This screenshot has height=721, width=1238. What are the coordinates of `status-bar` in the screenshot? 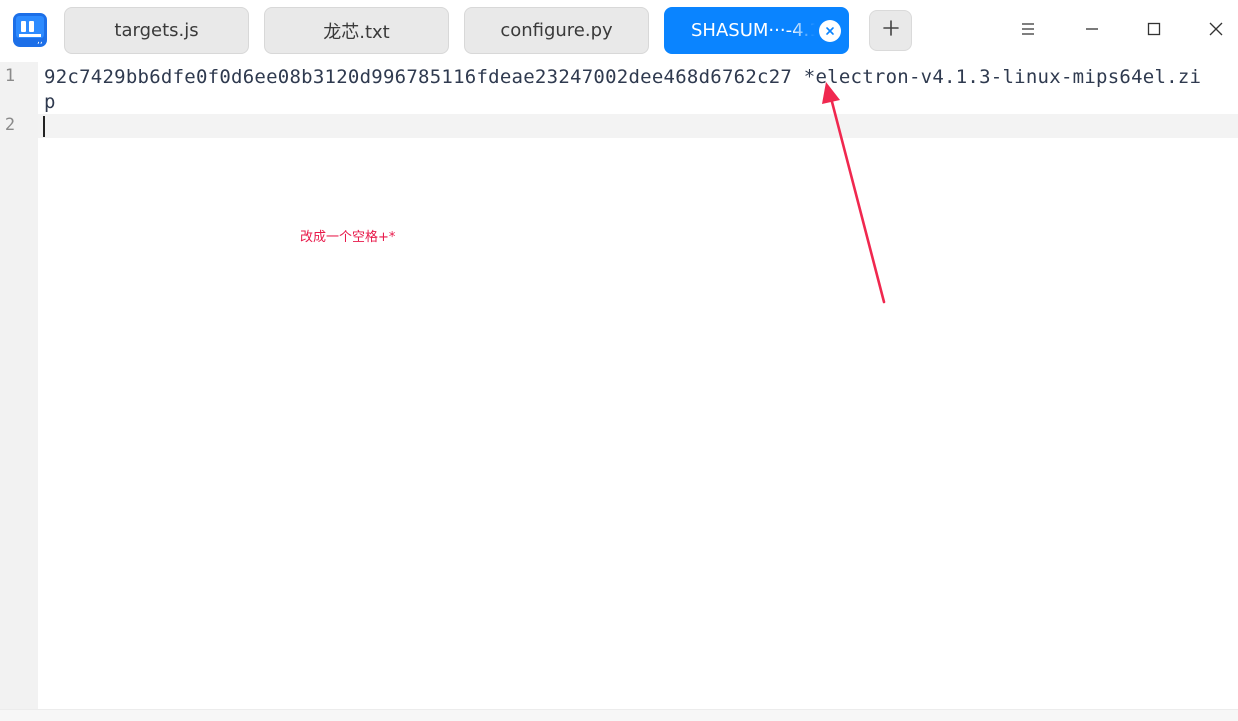 It's located at (619, 715).